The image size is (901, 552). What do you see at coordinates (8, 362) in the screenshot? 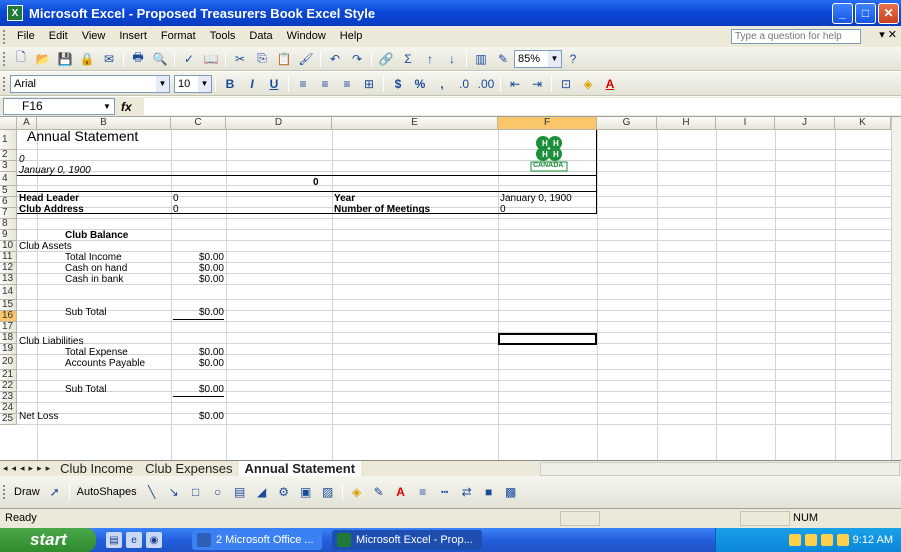
I see `row-header-20: 20` at bounding box center [8, 362].